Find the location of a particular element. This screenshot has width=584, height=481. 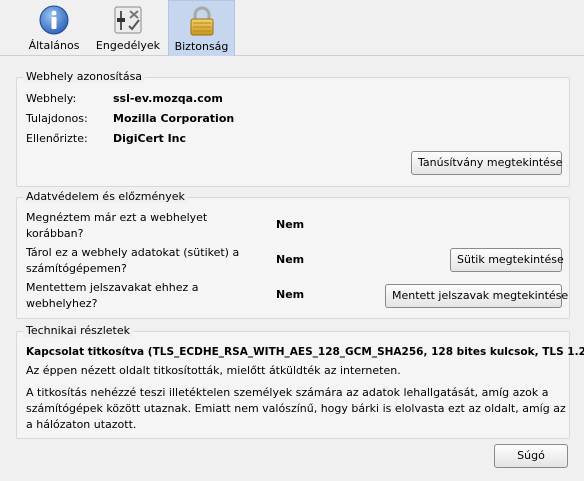

site-identity-title: Webhely azonosítása is located at coordinates (84, 76).